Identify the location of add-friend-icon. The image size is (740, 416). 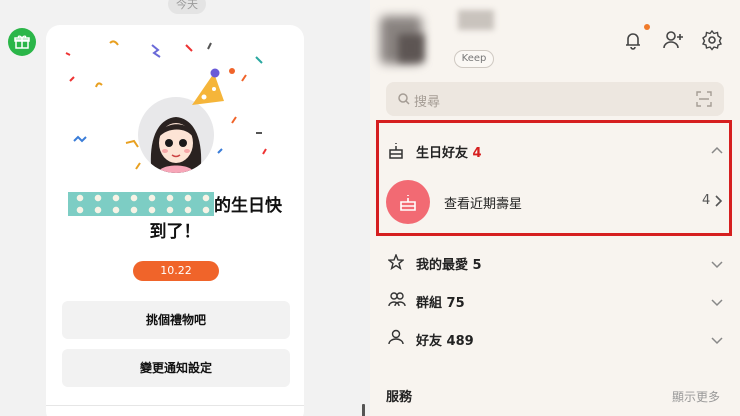
(673, 40).